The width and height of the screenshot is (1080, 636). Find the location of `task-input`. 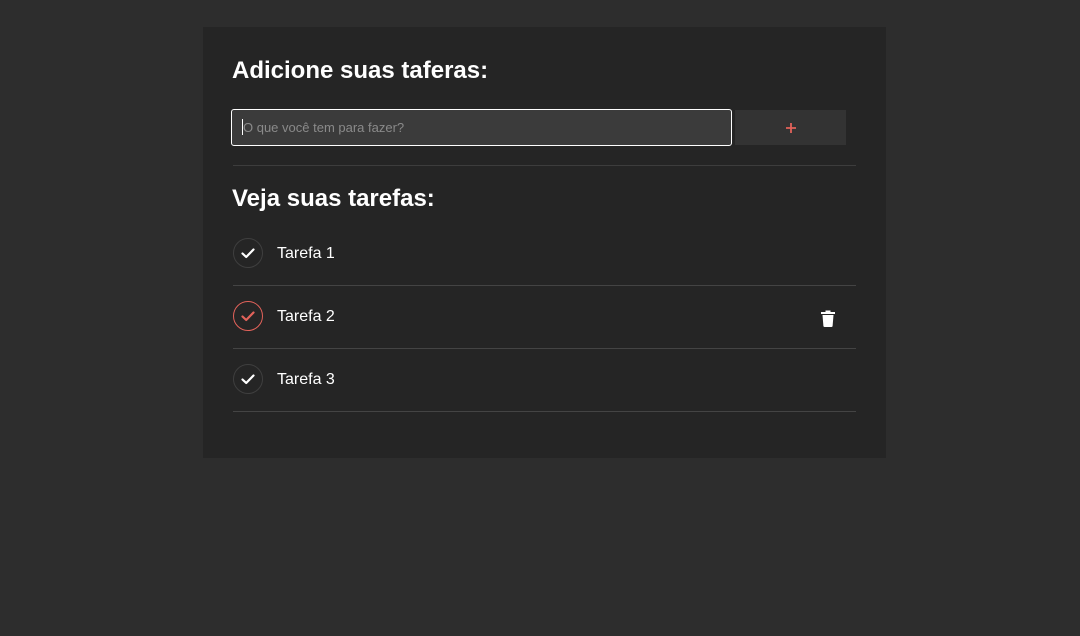

task-input is located at coordinates (481, 127).